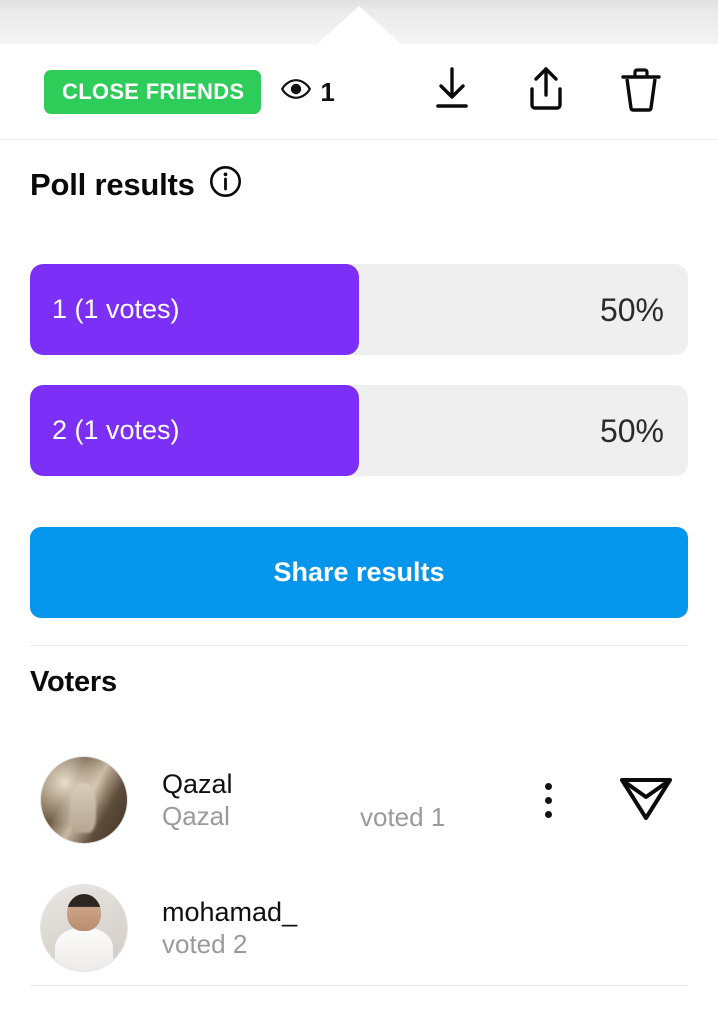  Describe the element at coordinates (546, 91) in the screenshot. I see `share-icon` at that location.